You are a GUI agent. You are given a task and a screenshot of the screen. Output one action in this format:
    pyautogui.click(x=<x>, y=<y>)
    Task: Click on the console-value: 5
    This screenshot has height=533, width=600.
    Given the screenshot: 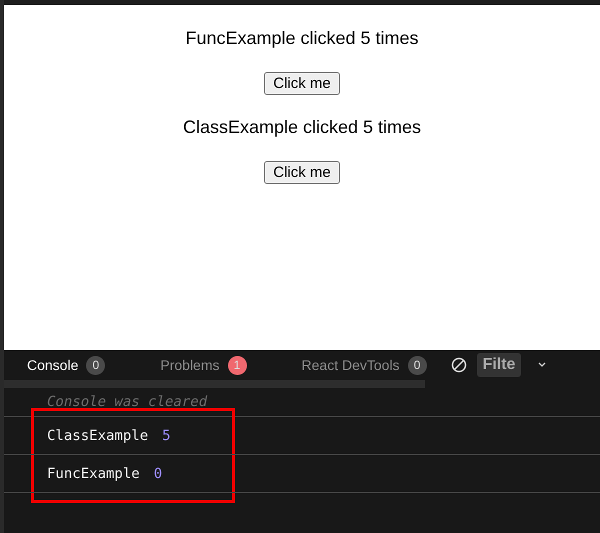 What is the action you would take?
    pyautogui.click(x=166, y=436)
    